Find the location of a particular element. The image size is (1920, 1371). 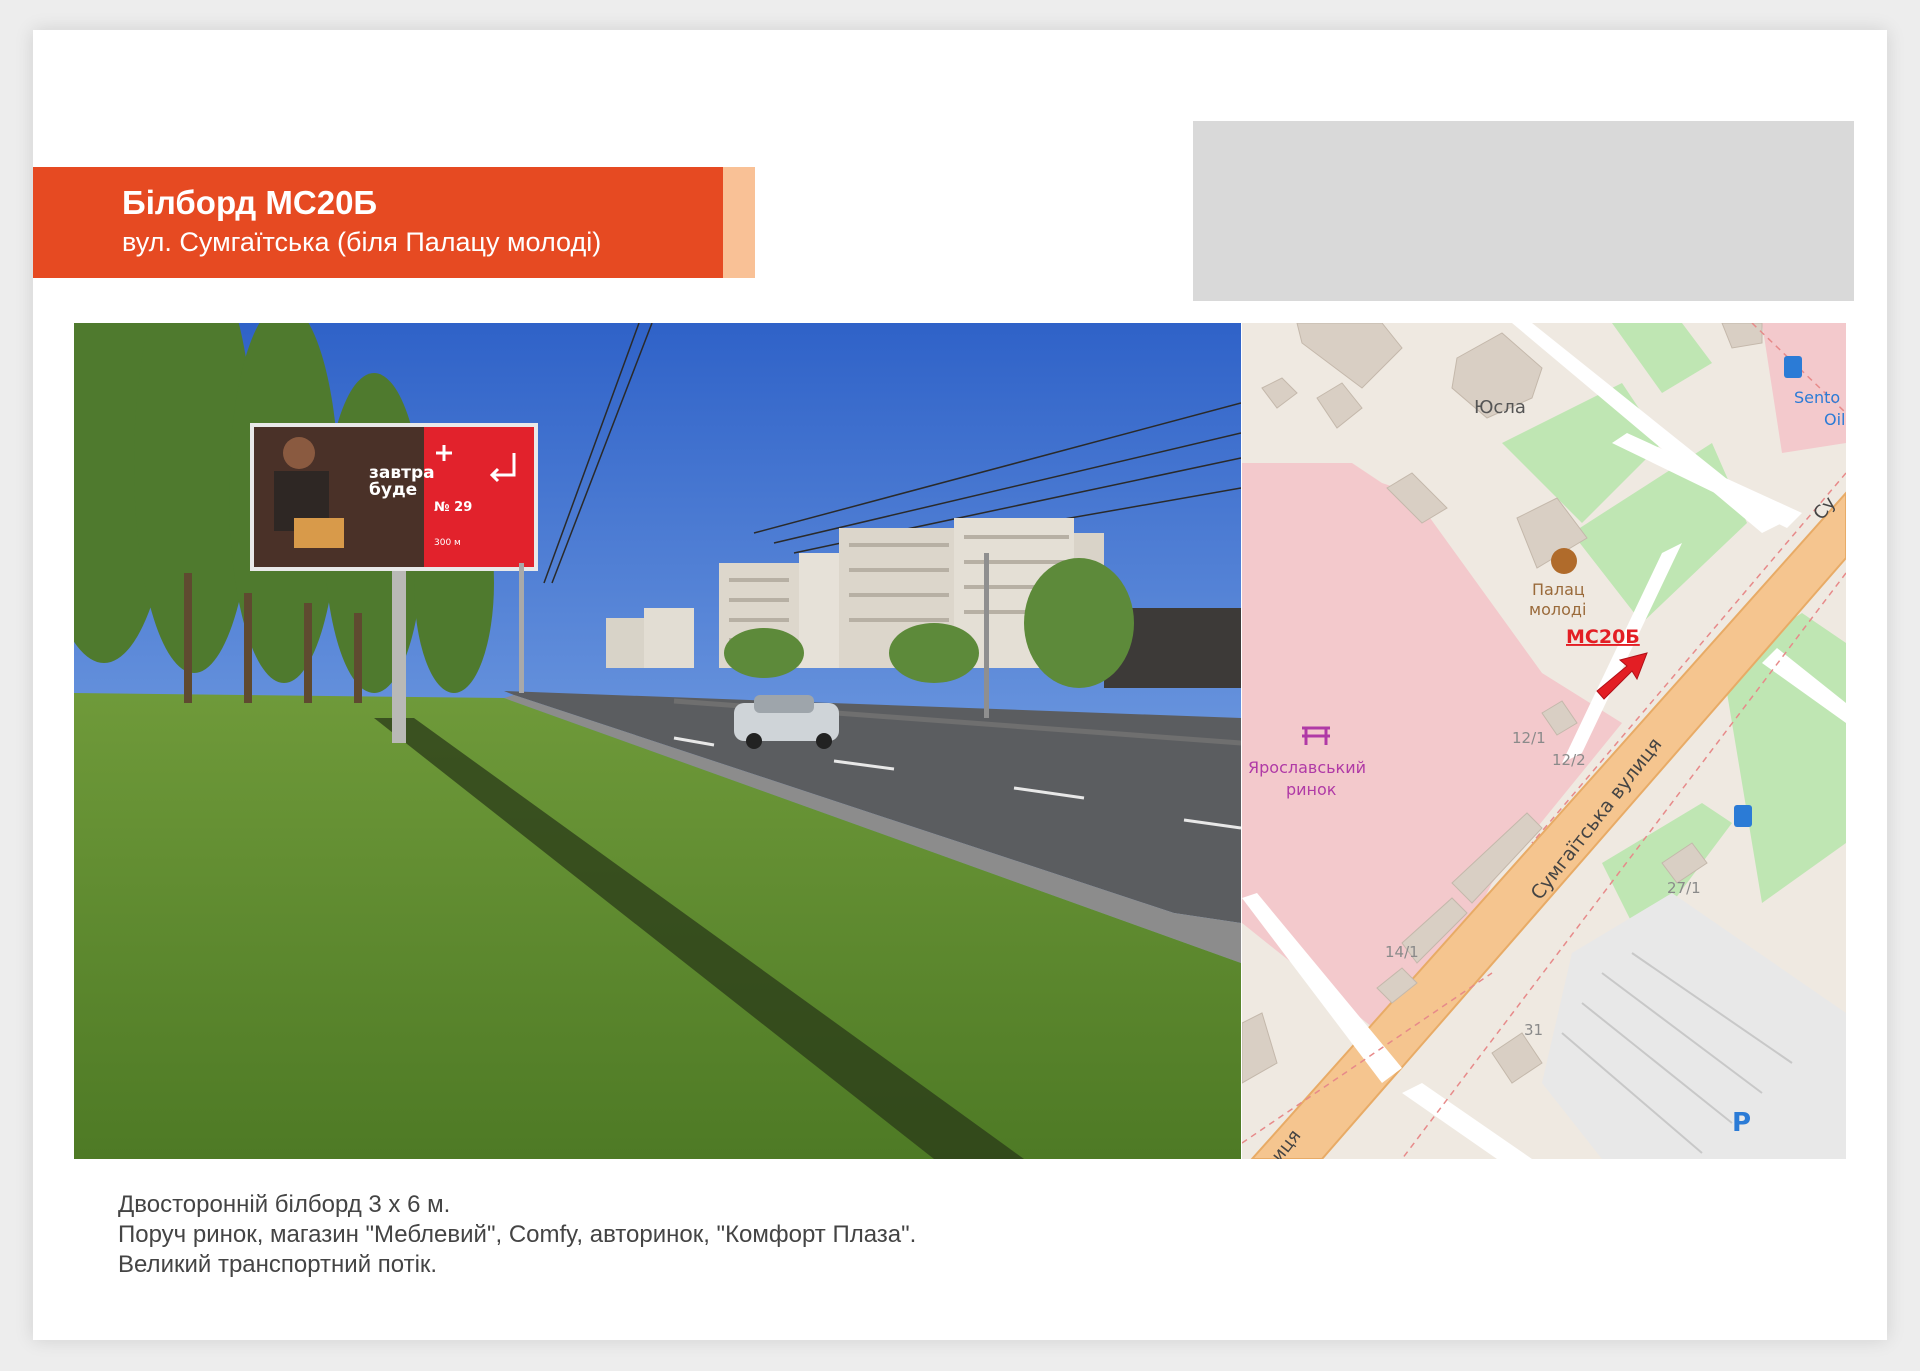

billboard-pole is located at coordinates (399, 655).